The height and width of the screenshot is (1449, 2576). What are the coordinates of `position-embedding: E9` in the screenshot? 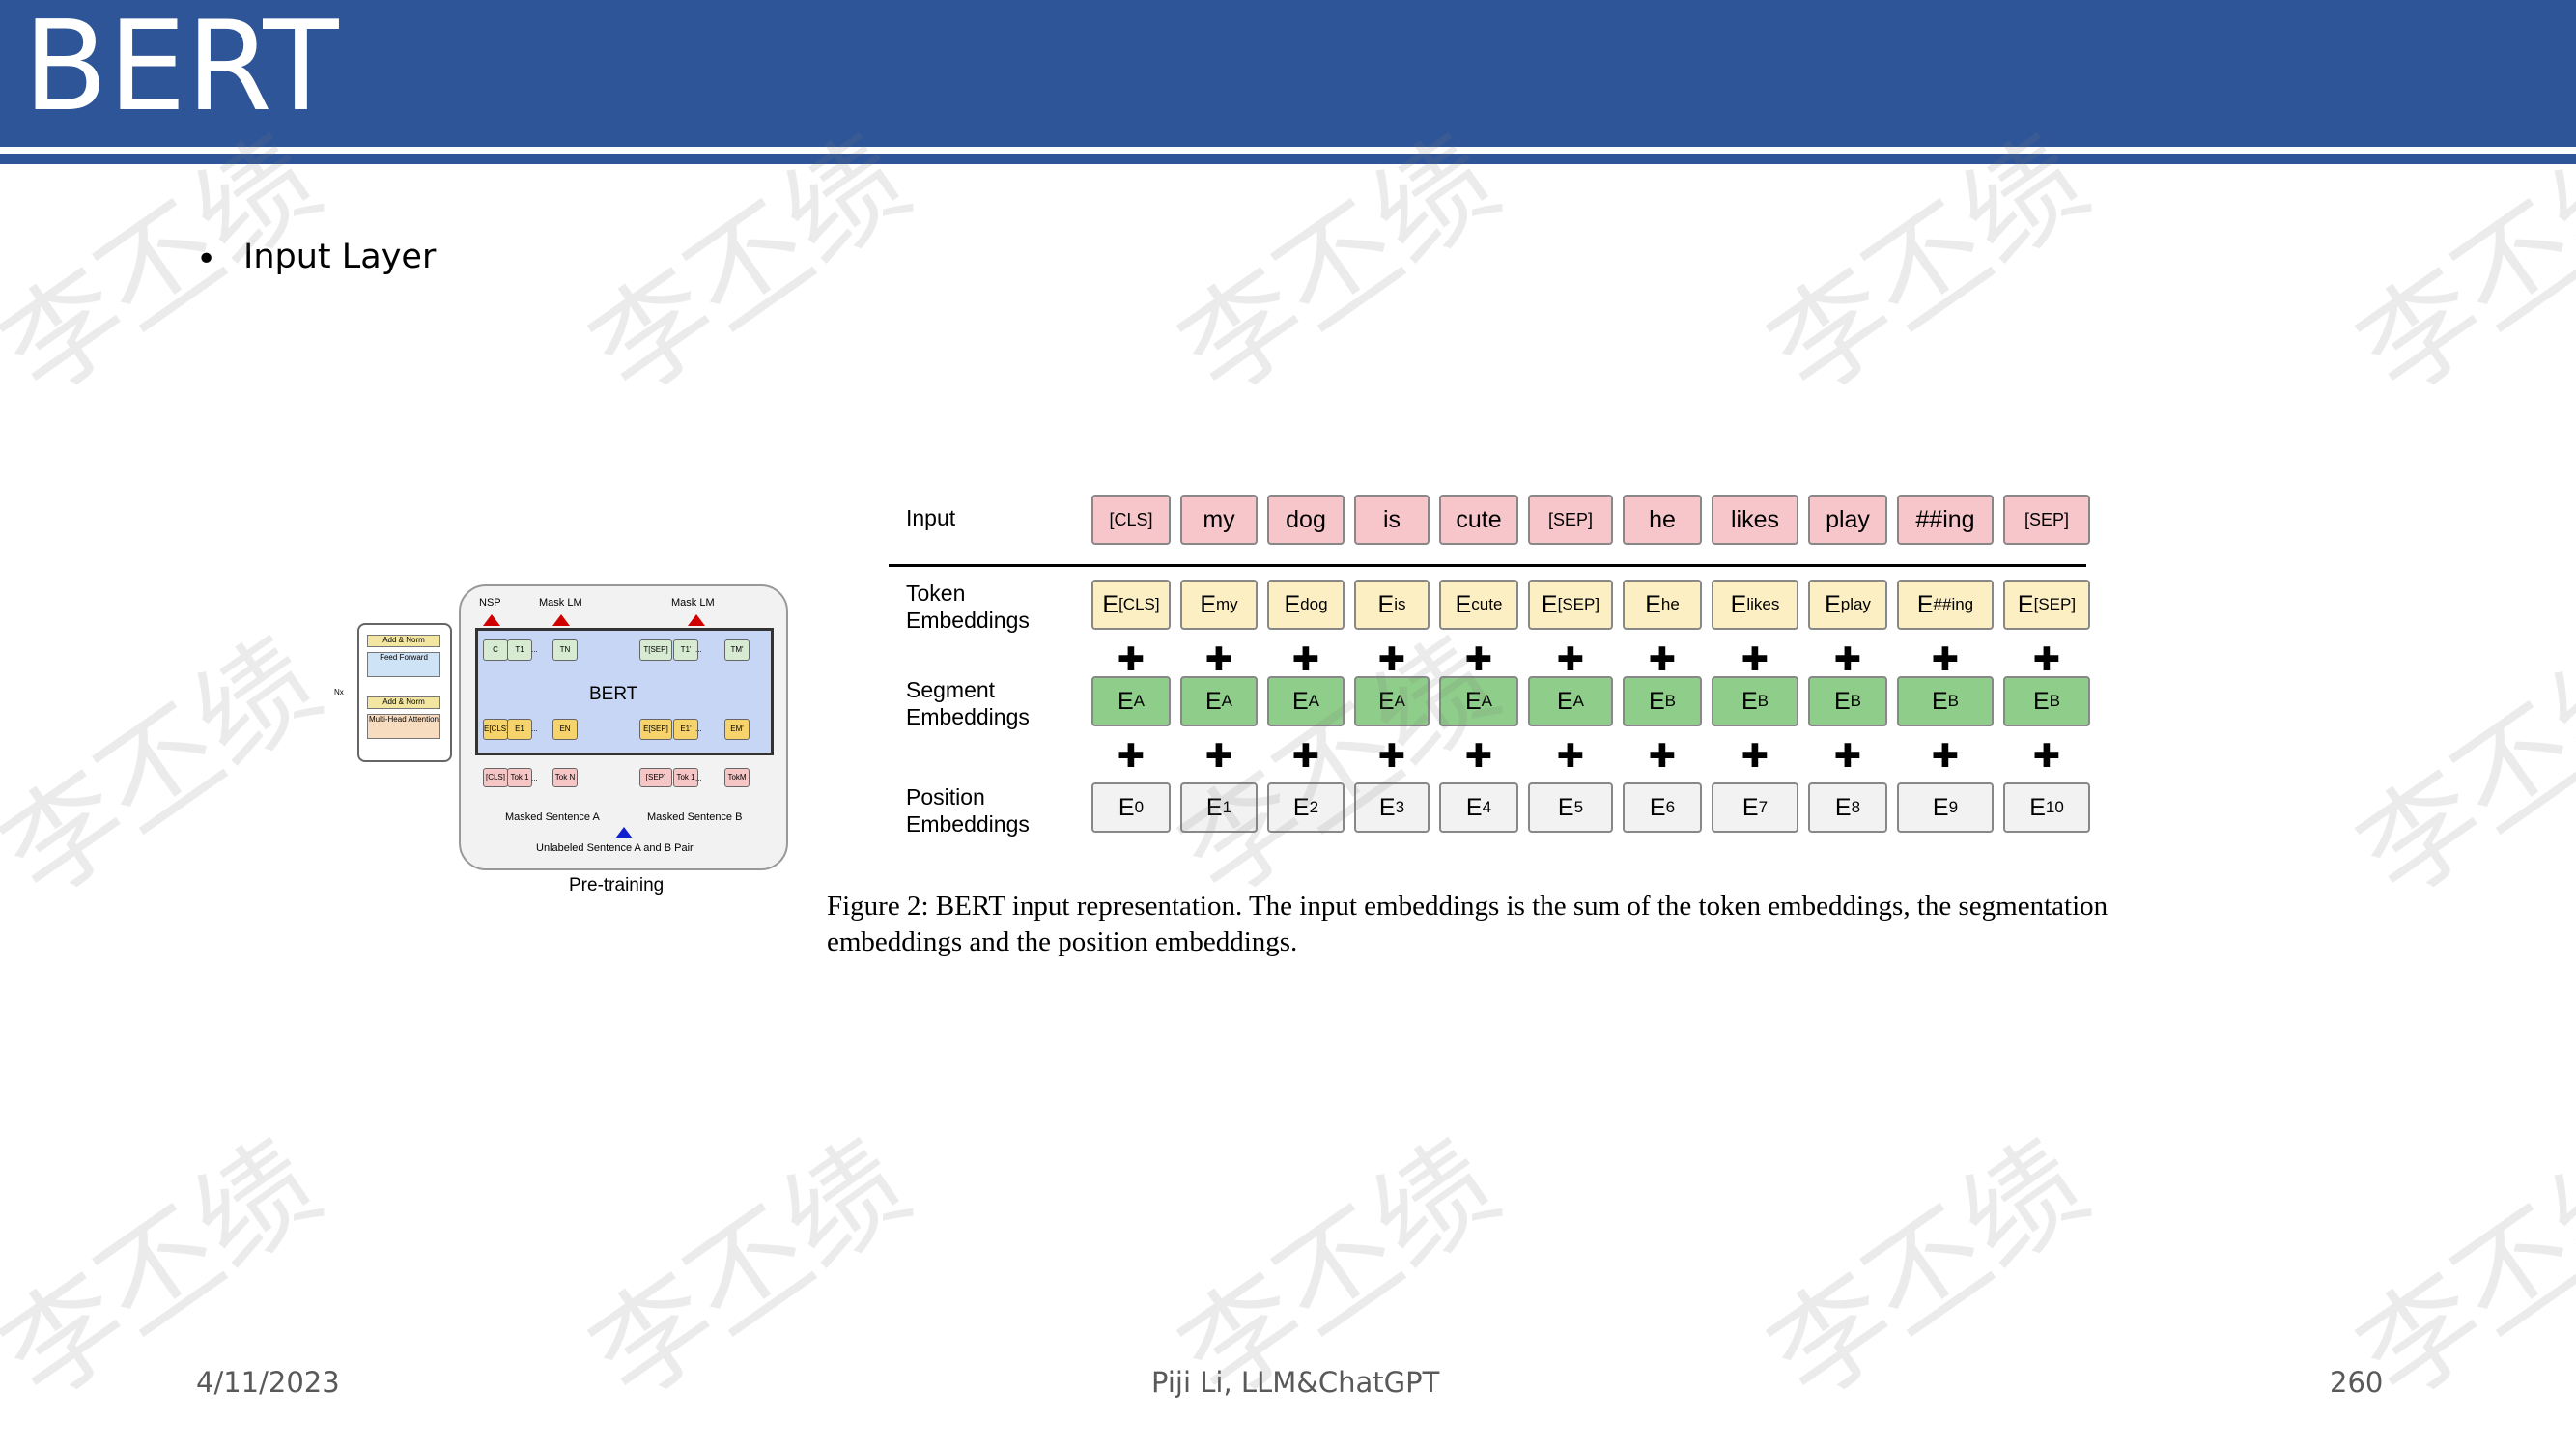 It's located at (1945, 807).